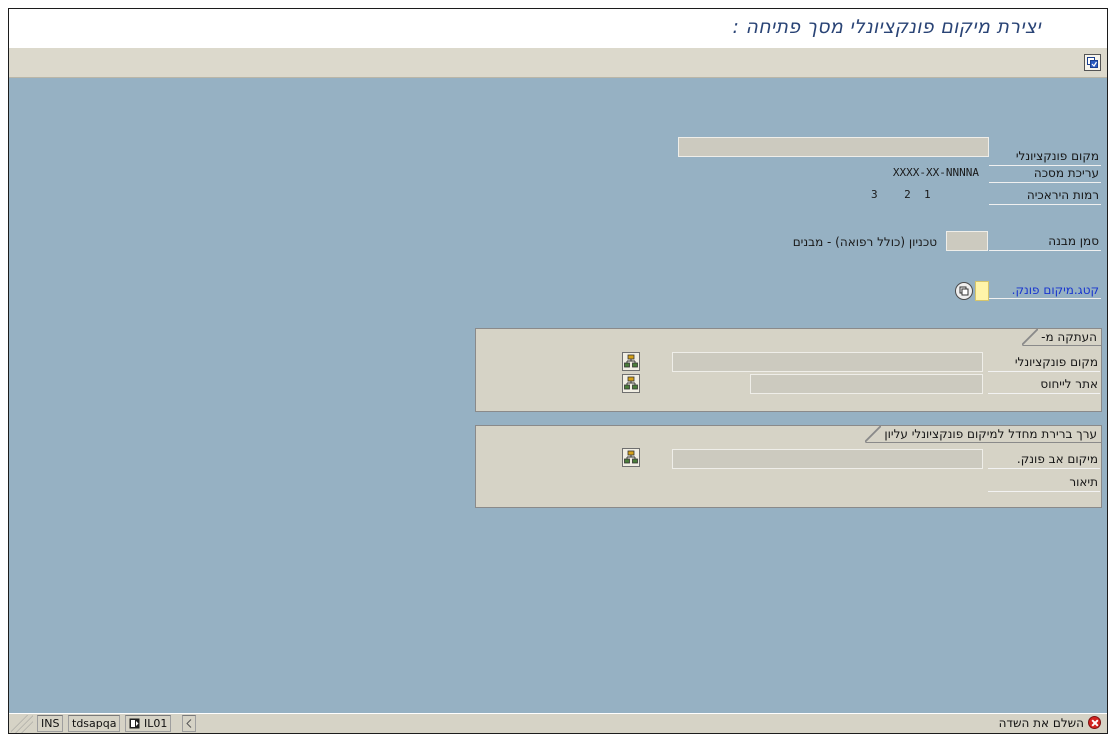 The width and height of the screenshot is (1114, 738). What do you see at coordinates (827, 362) in the screenshot?
I see `copy-from-functional-location-input` at bounding box center [827, 362].